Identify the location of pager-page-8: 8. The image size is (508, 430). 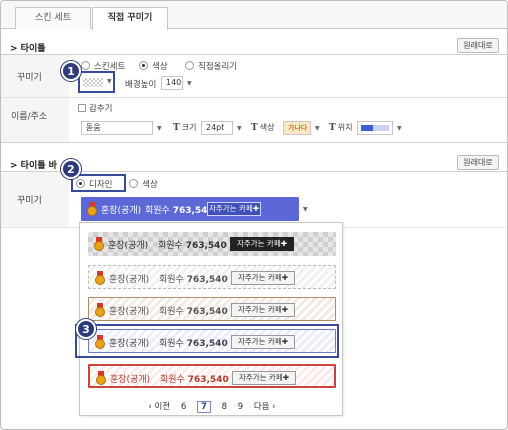
(224, 407).